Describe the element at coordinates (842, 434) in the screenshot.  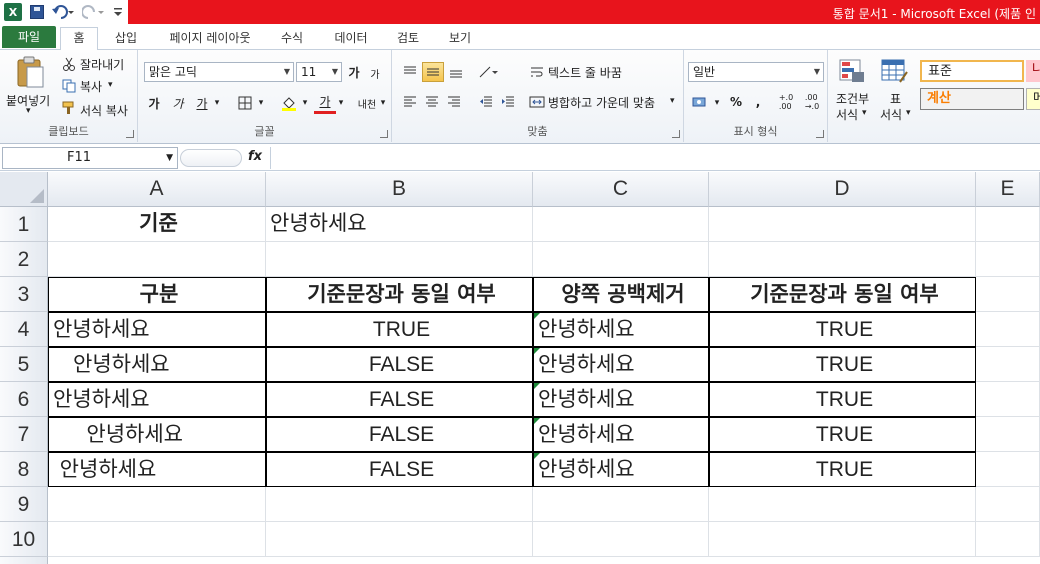
I see `table-cell-d7: TRUE` at that location.